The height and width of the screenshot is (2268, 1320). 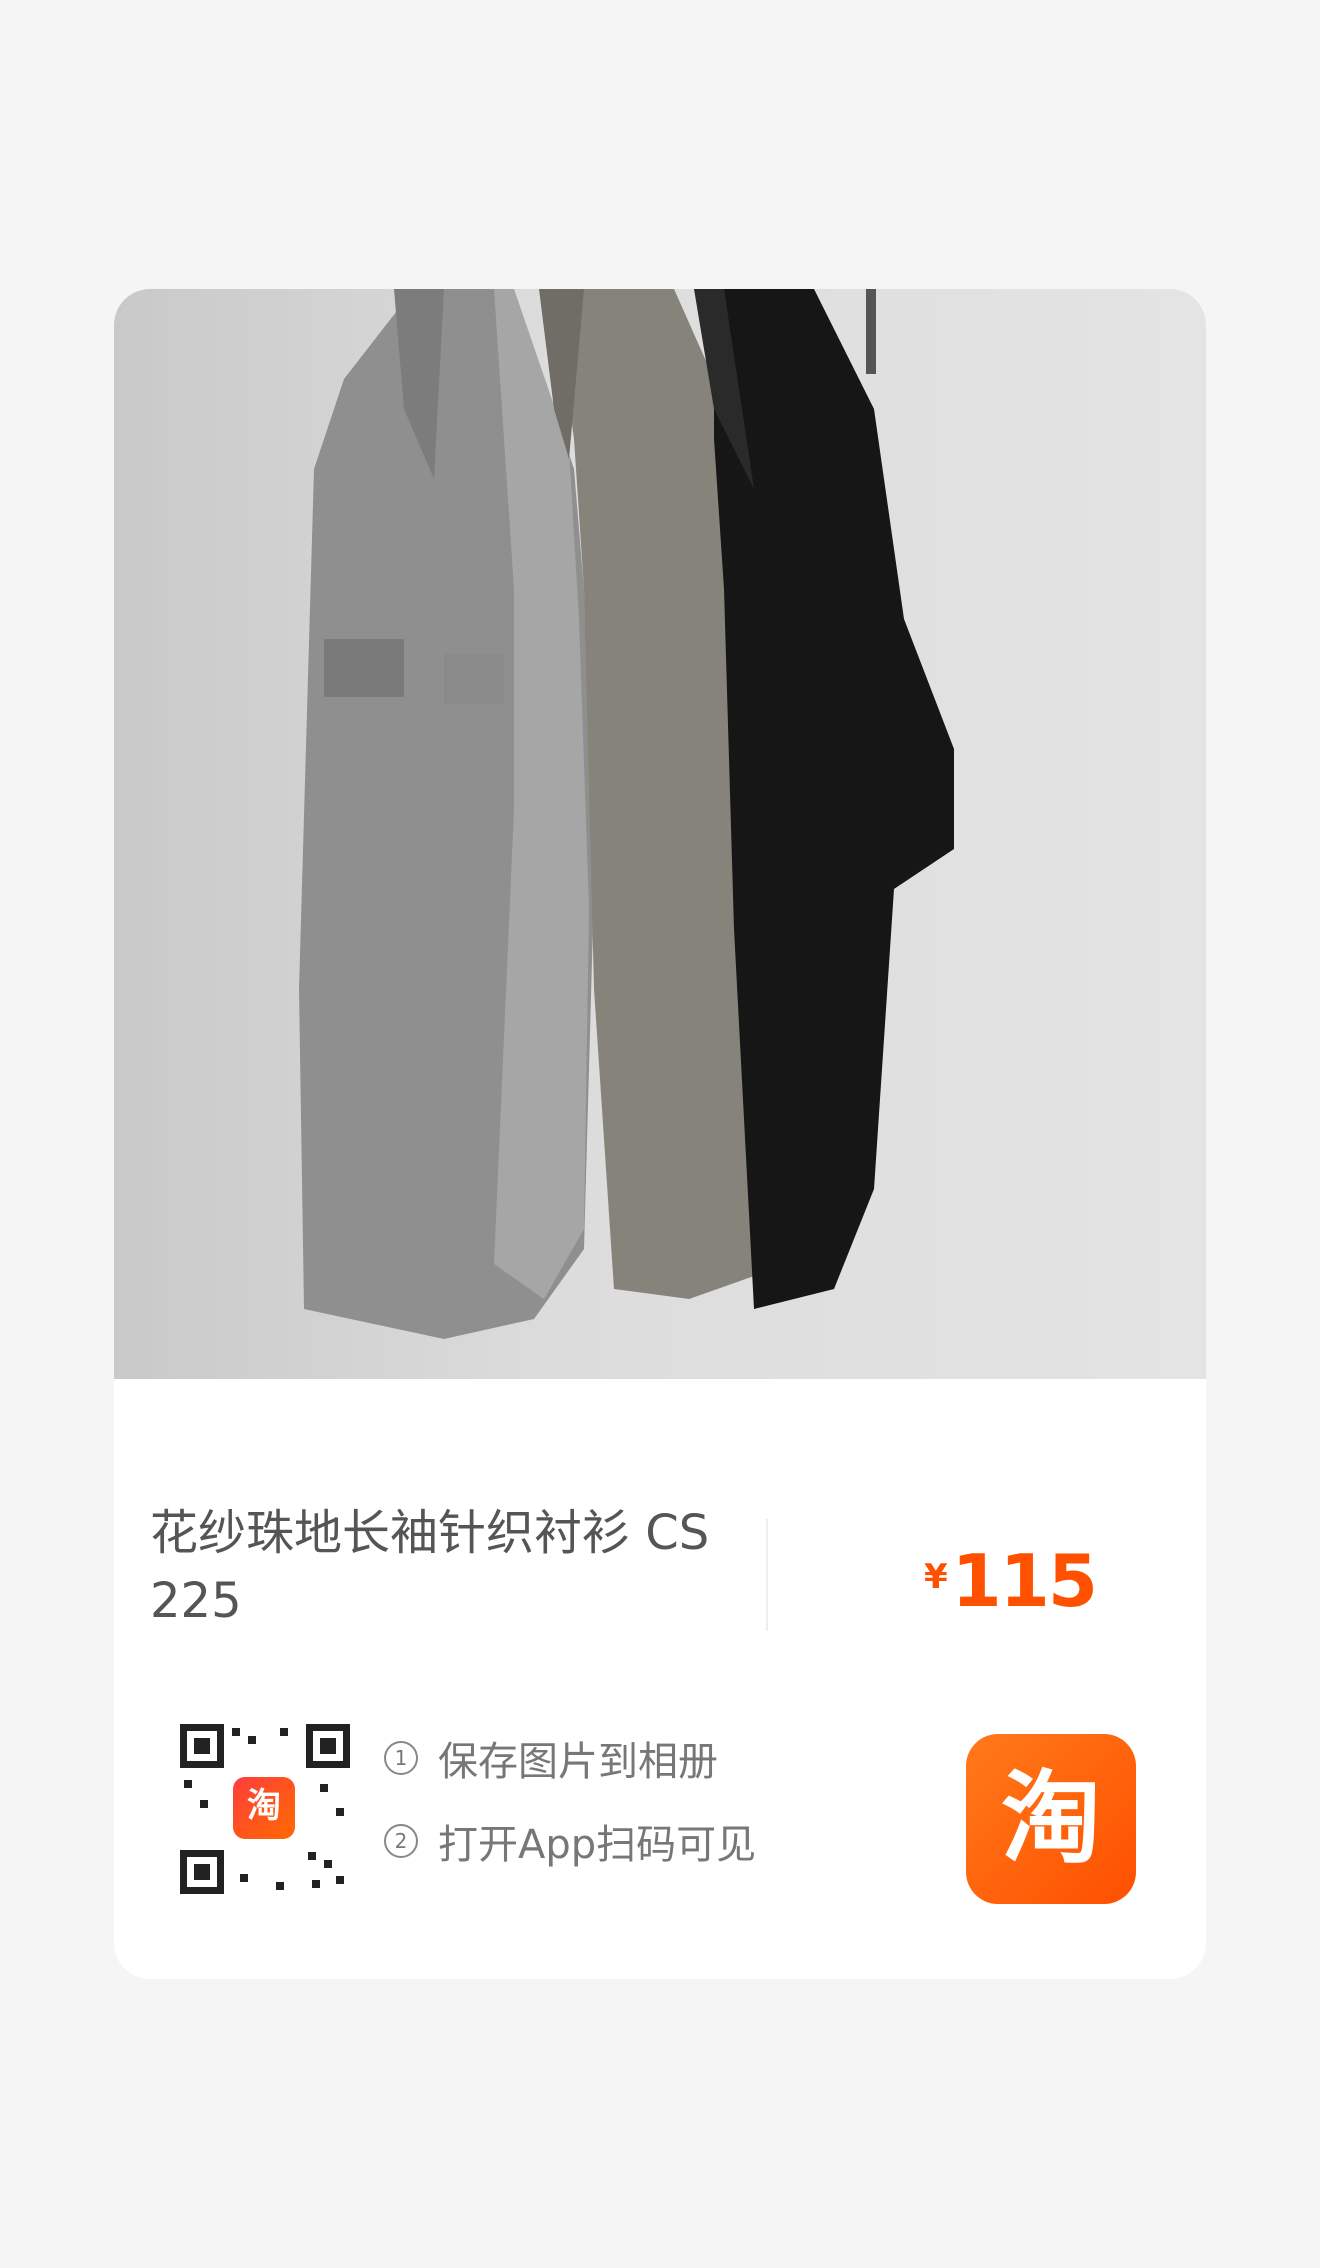 What do you see at coordinates (936, 1577) in the screenshot?
I see `currency-symbol: ¥` at bounding box center [936, 1577].